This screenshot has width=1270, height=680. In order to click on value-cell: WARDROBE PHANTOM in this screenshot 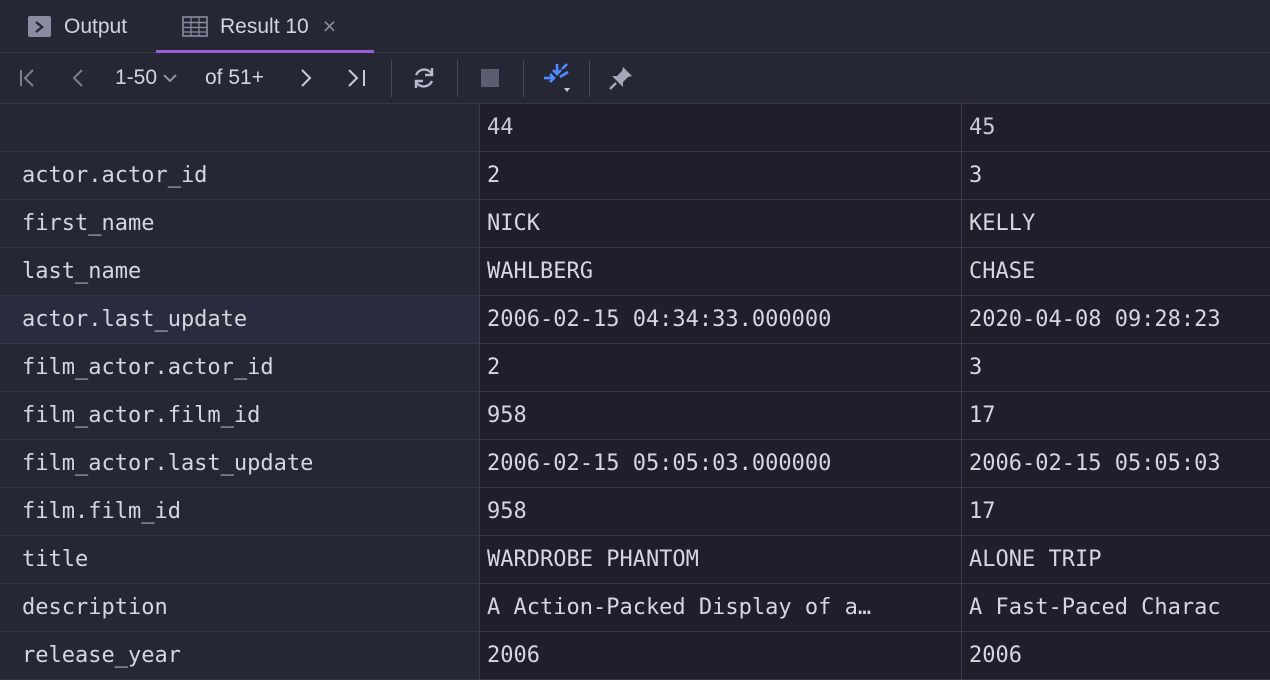, I will do `click(720, 559)`.